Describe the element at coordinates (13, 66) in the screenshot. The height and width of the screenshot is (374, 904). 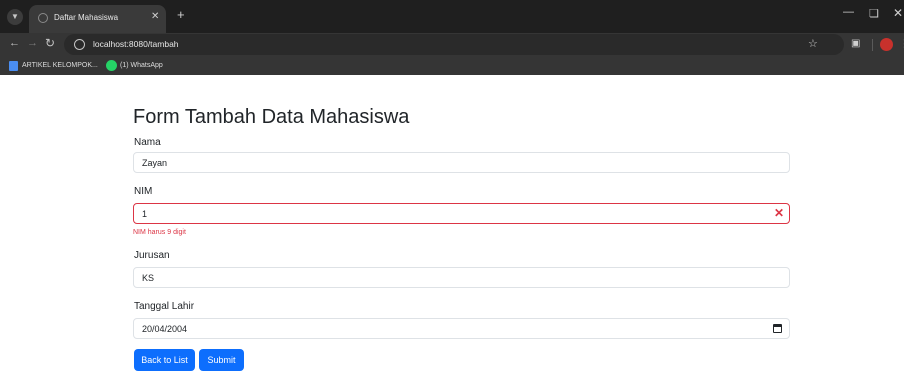
I see `docs-icon` at that location.